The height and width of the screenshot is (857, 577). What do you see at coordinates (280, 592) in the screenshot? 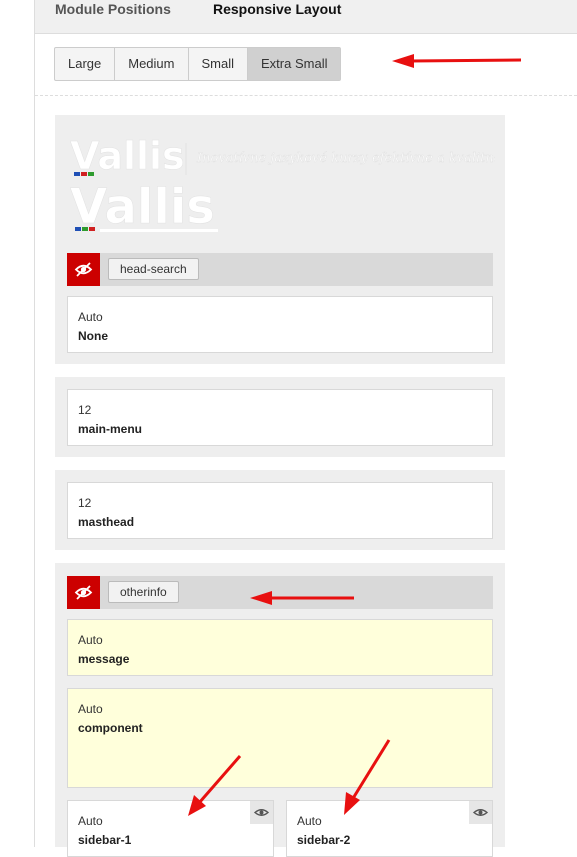
I see `otherinfo-row-bar: otherinfo` at bounding box center [280, 592].